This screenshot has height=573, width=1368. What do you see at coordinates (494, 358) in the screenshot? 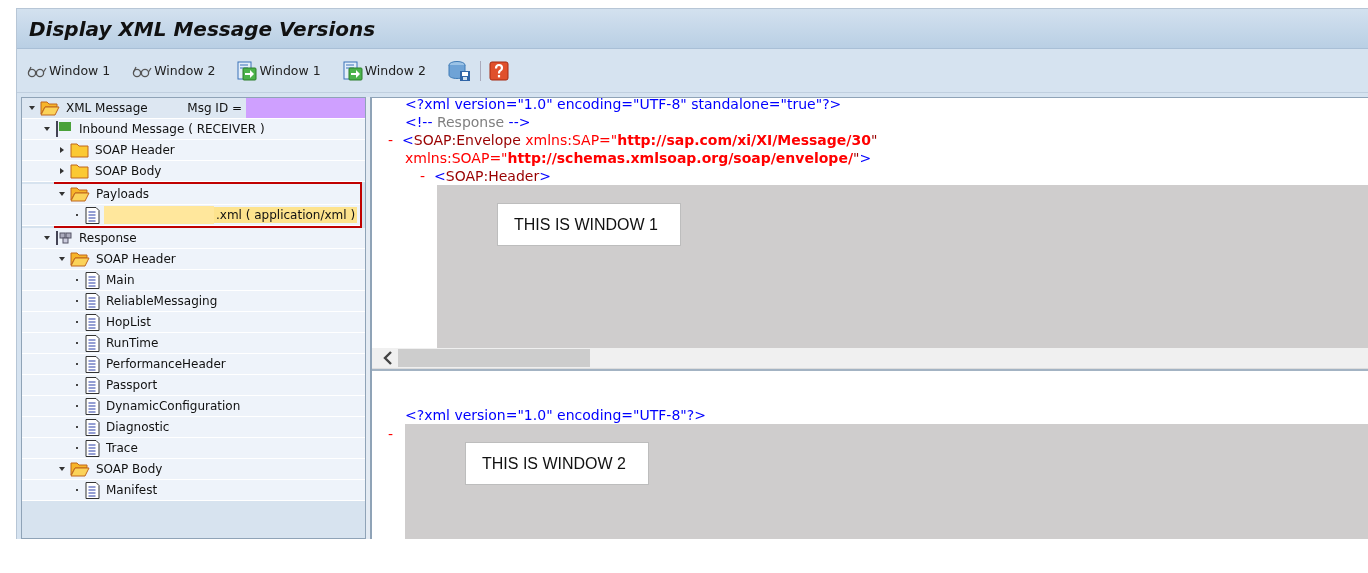
I see `scrollbar-thumb` at bounding box center [494, 358].